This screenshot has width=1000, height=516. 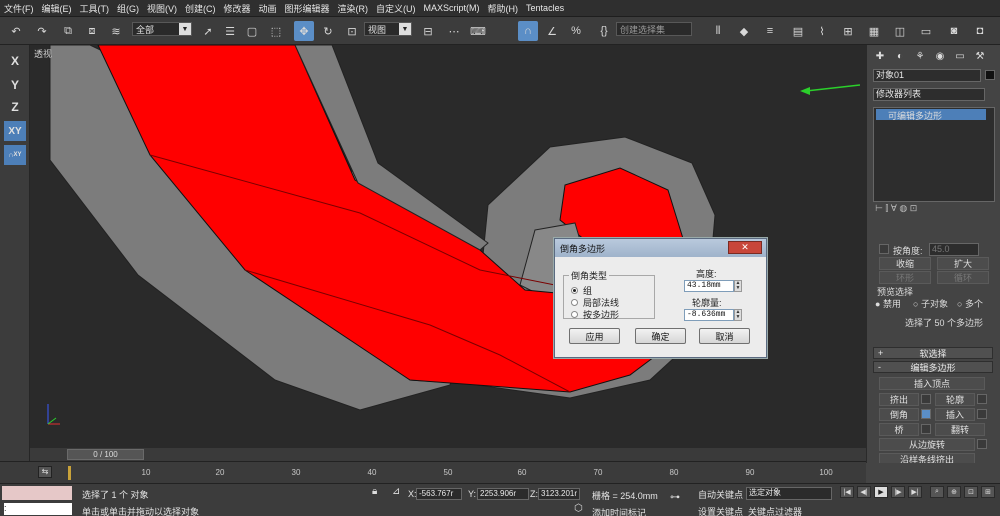 I want to click on selection-filter-dropdown: 全部 ▼, so click(x=162, y=29).